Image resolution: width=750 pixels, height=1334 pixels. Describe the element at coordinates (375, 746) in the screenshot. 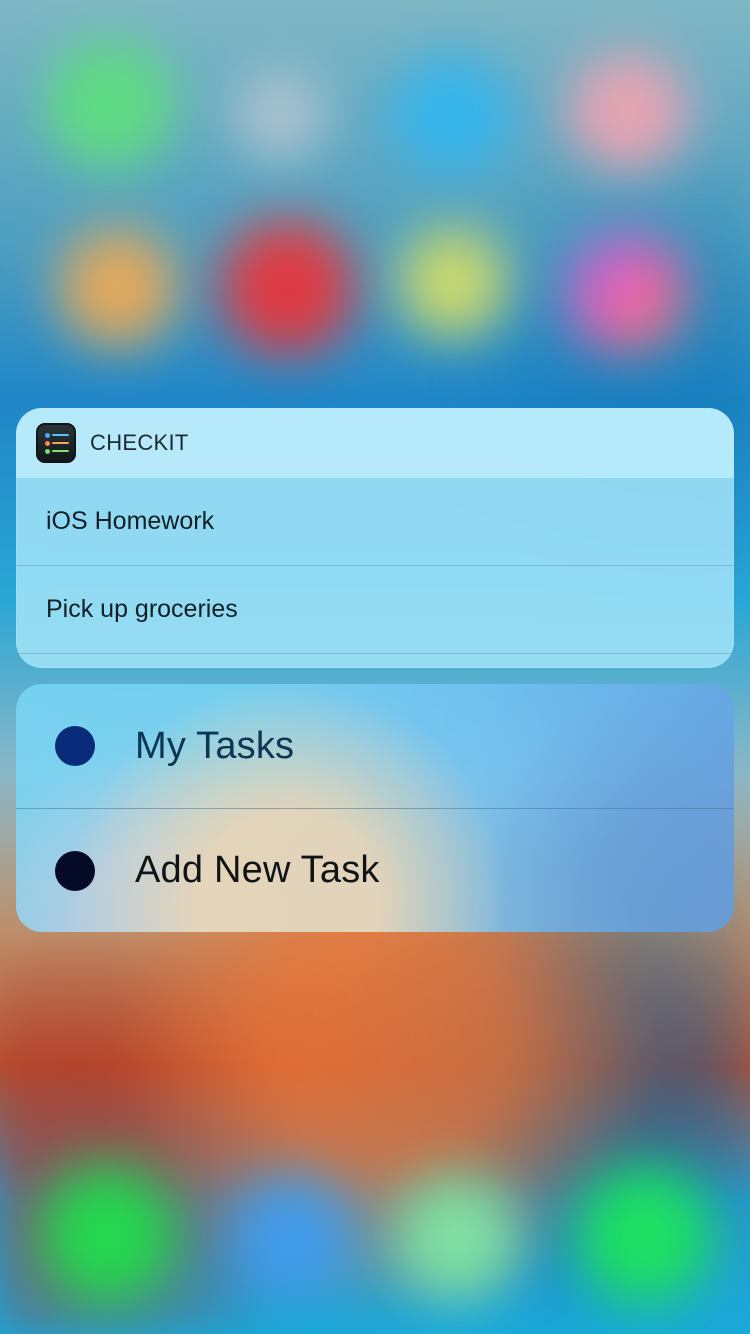

I see `my-tasks-action: My Tasks` at that location.